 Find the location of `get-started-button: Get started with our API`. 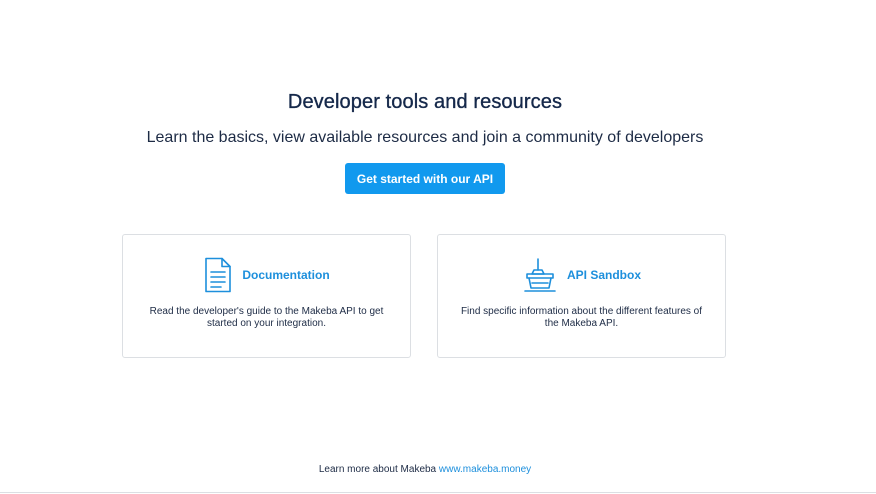

get-started-button: Get started with our API is located at coordinates (425, 178).